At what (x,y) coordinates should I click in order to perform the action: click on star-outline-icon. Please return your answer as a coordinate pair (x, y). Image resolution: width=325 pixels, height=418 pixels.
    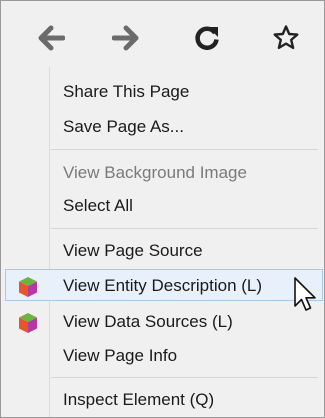
    Looking at the image, I should click on (286, 38).